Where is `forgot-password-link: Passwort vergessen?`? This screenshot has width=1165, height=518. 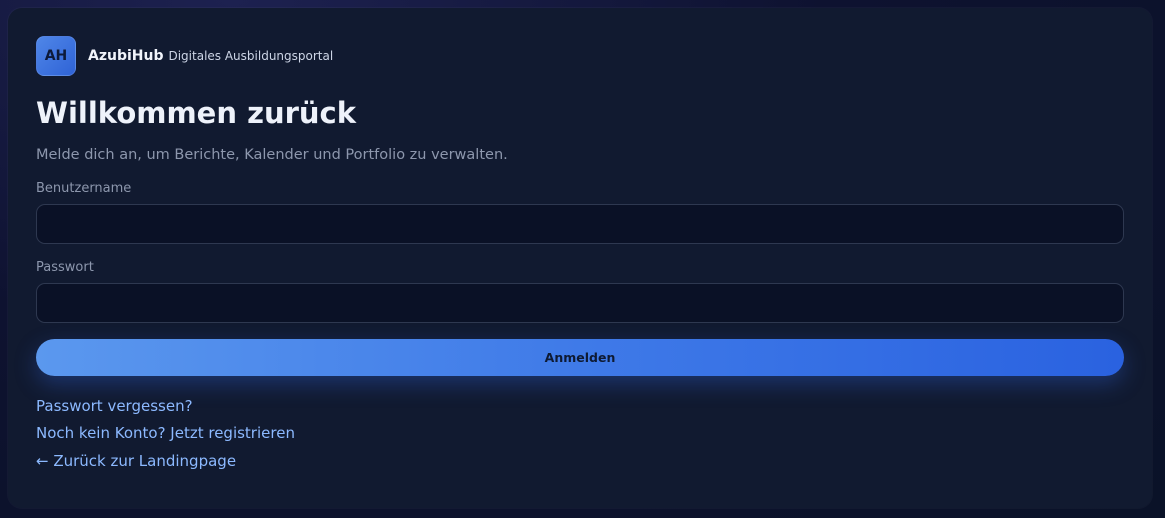 forgot-password-link: Passwort vergessen? is located at coordinates (580, 407).